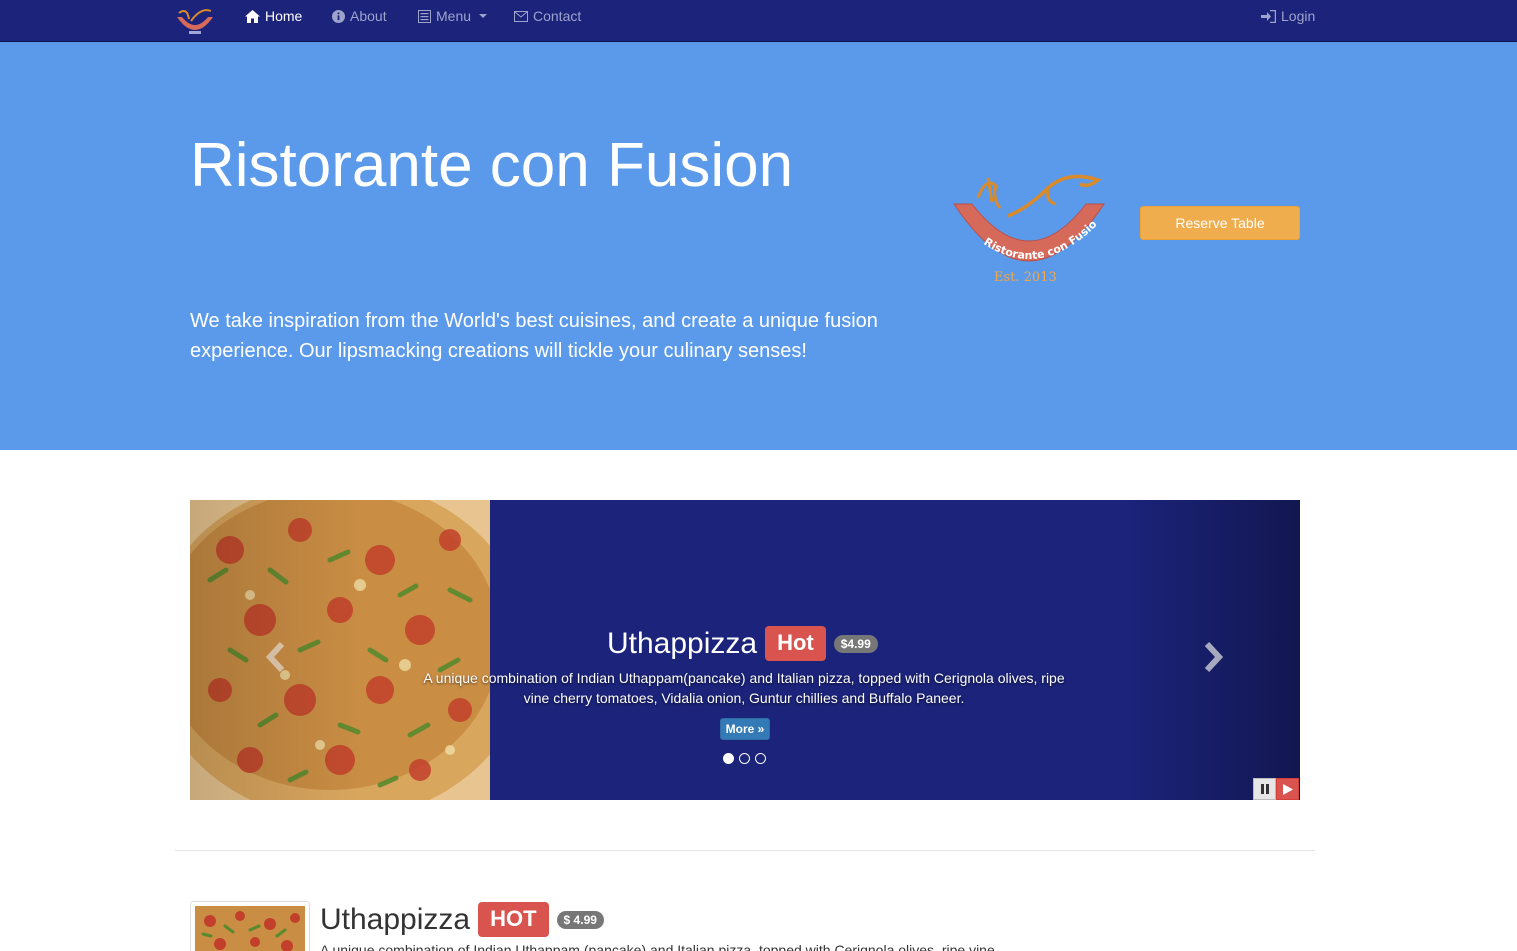 Image resolution: width=1517 pixels, height=951 pixels. Describe the element at coordinates (795, 643) in the screenshot. I see `hot-badge: Hot` at that location.